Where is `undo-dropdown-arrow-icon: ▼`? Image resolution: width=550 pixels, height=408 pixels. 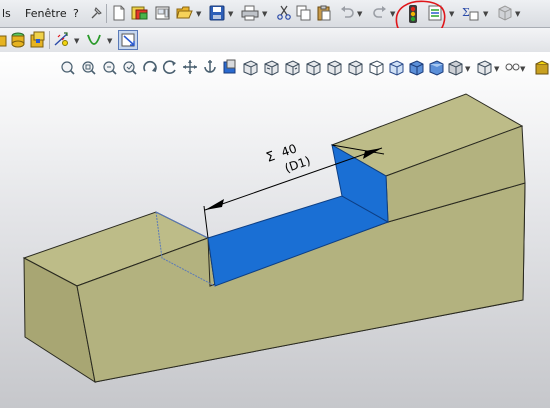 undo-dropdown-arrow-icon: ▼ is located at coordinates (359, 14).